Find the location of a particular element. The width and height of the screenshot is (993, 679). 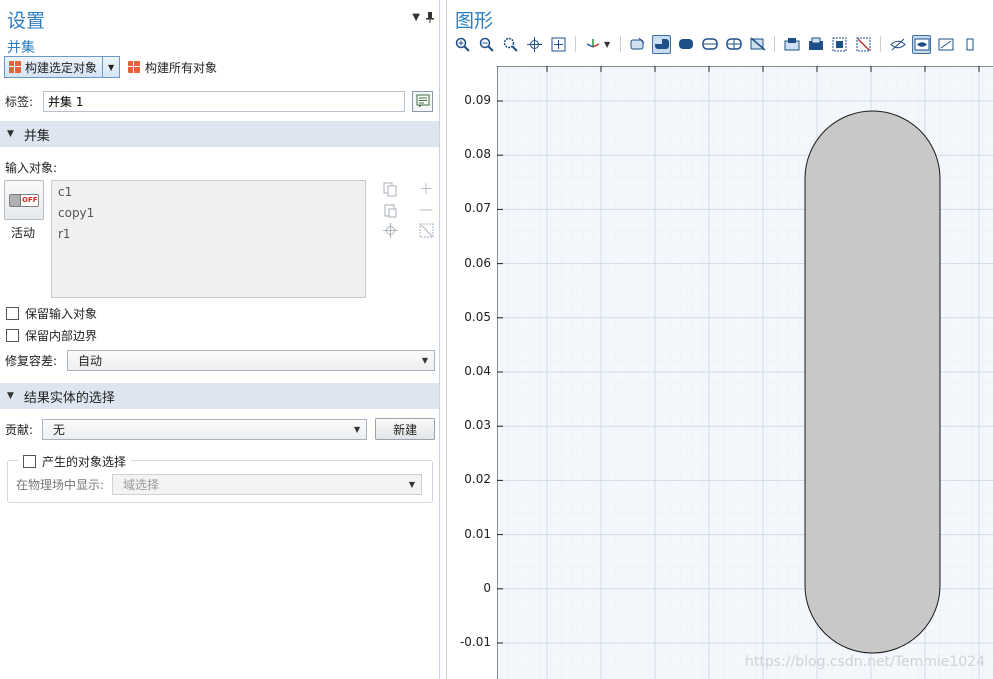

y-tick-label: 0.06 is located at coordinates (477, 262).